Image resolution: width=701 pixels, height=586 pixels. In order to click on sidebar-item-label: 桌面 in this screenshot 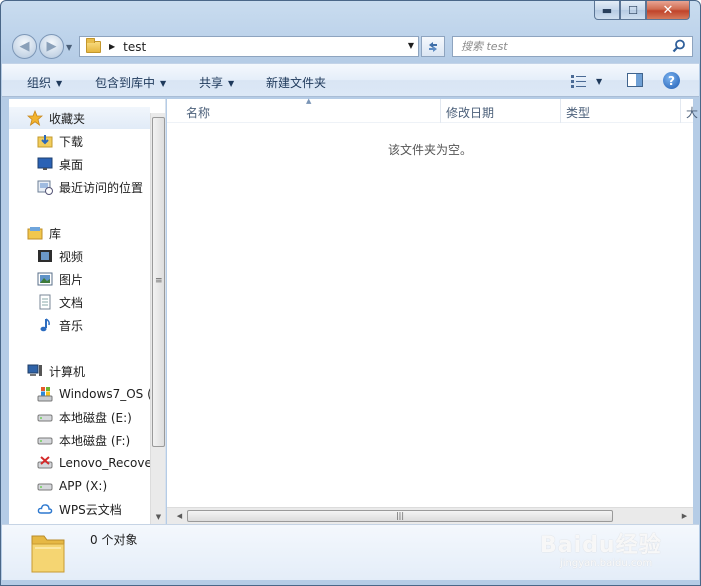, I will do `click(71, 164)`.